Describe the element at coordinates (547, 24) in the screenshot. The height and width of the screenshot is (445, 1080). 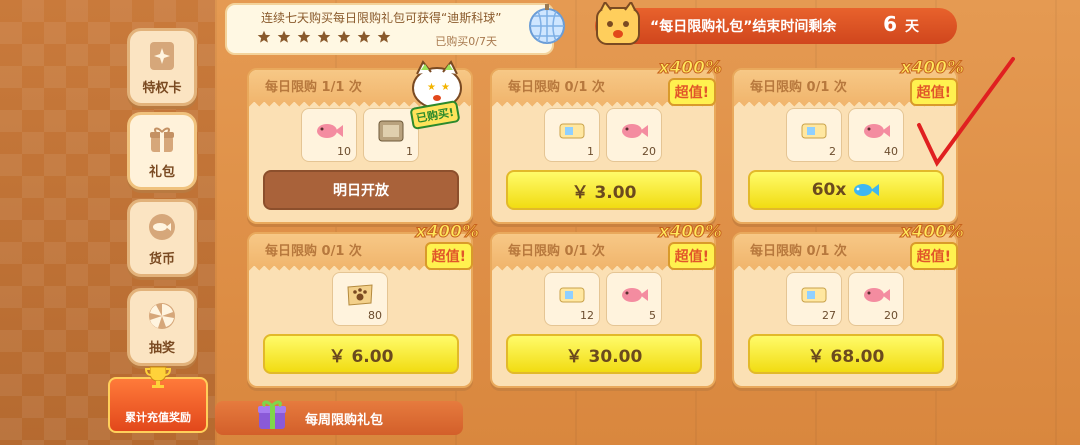
I see `disco-ball-icon` at that location.